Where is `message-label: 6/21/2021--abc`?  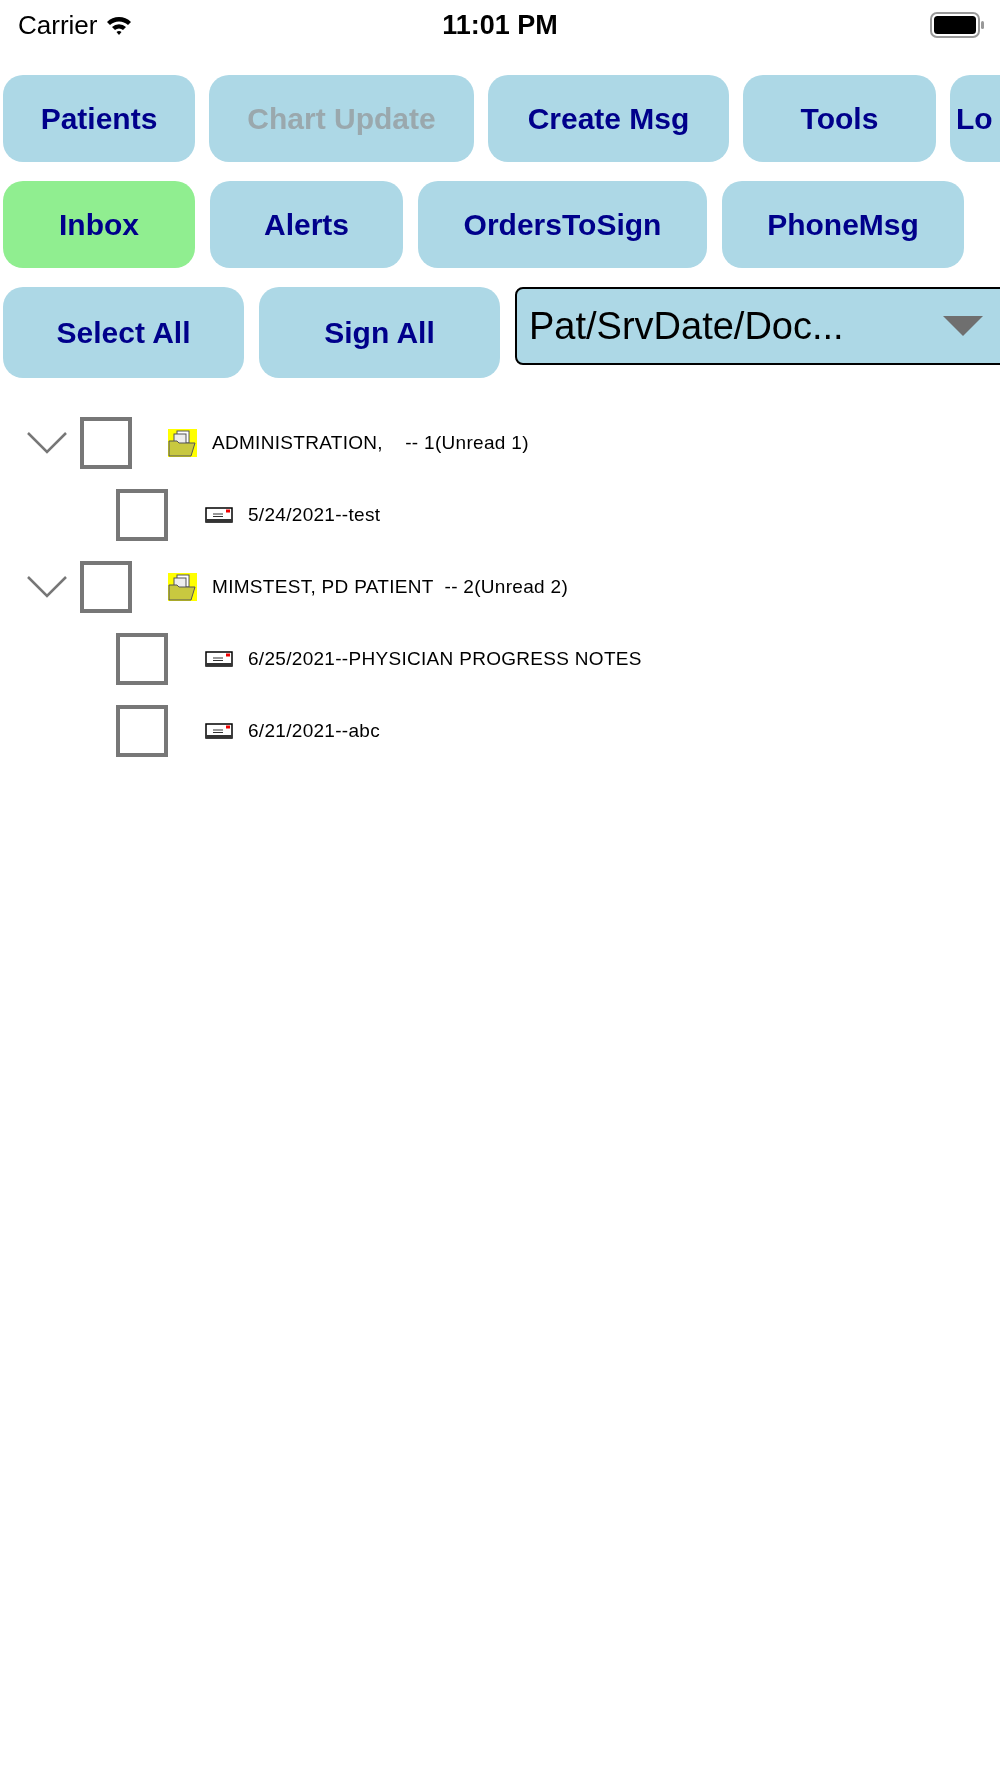
message-label: 6/21/2021--abc is located at coordinates (314, 731).